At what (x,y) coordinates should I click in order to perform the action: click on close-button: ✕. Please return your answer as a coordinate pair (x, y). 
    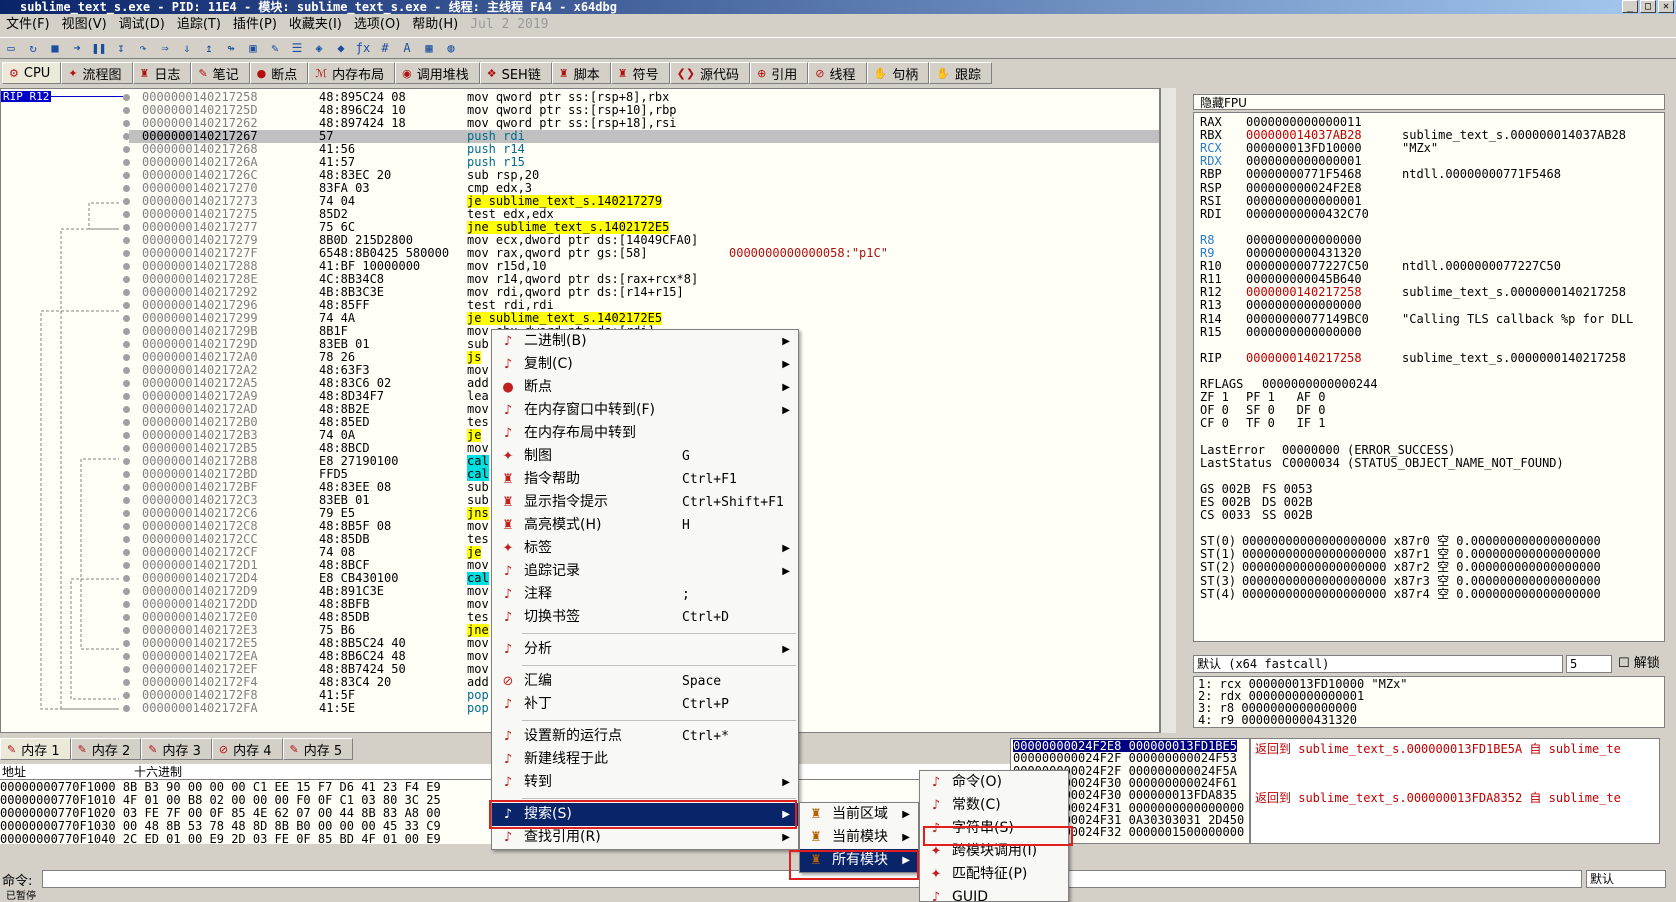
    Looking at the image, I should click on (1666, 6).